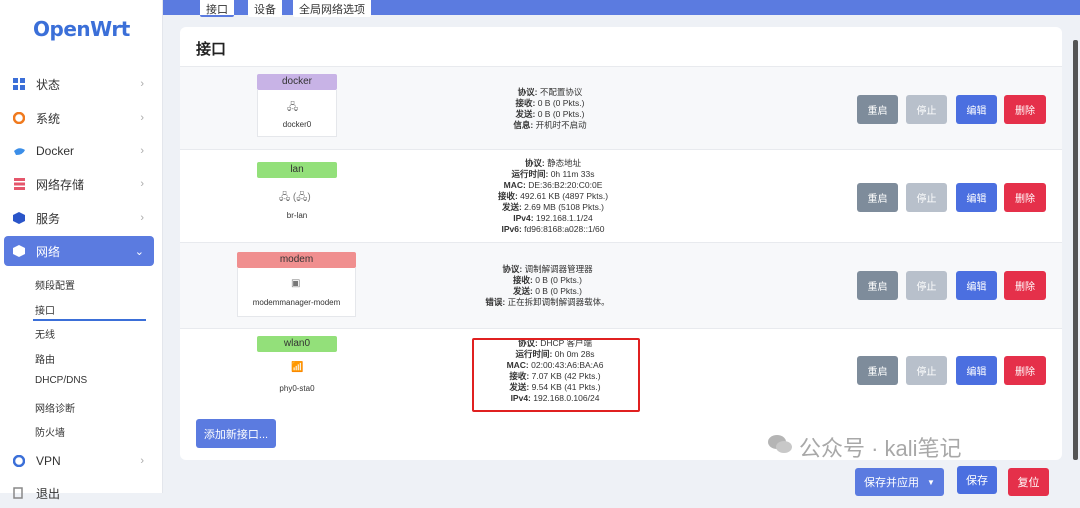  What do you see at coordinates (48, 84) in the screenshot?
I see `sidebar-item-label: 状态` at bounding box center [48, 84].